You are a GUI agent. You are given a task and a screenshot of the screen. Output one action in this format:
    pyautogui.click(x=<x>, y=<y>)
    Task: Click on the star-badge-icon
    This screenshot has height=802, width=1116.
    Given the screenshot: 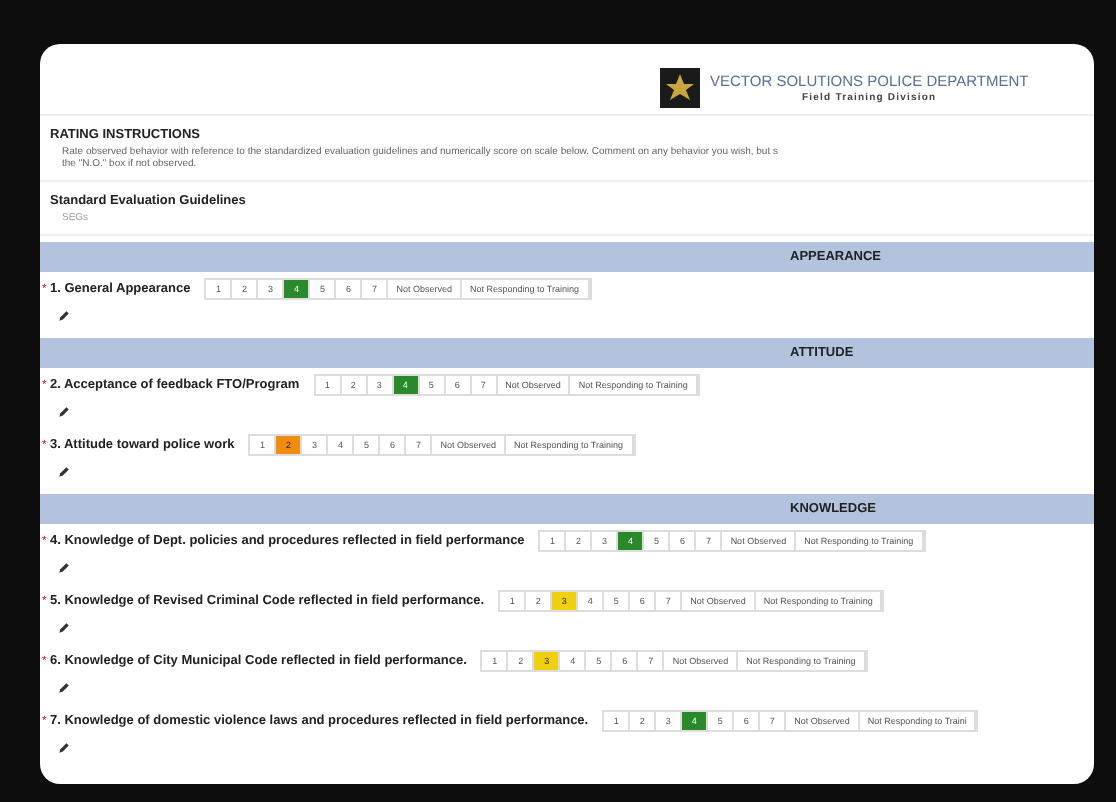 What is the action you would take?
    pyautogui.click(x=680, y=88)
    